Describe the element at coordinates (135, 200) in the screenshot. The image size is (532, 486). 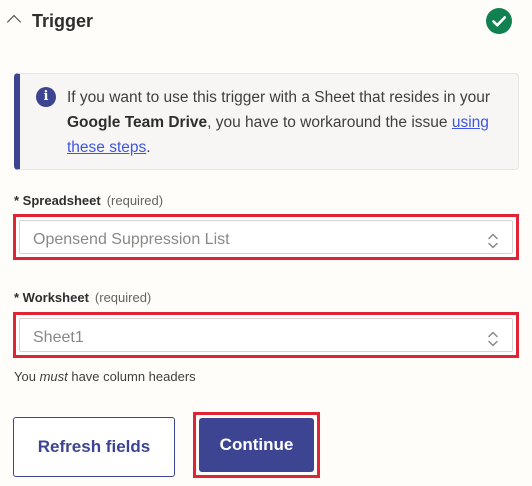
I see `spreadsheet-required-tag: (required)` at that location.